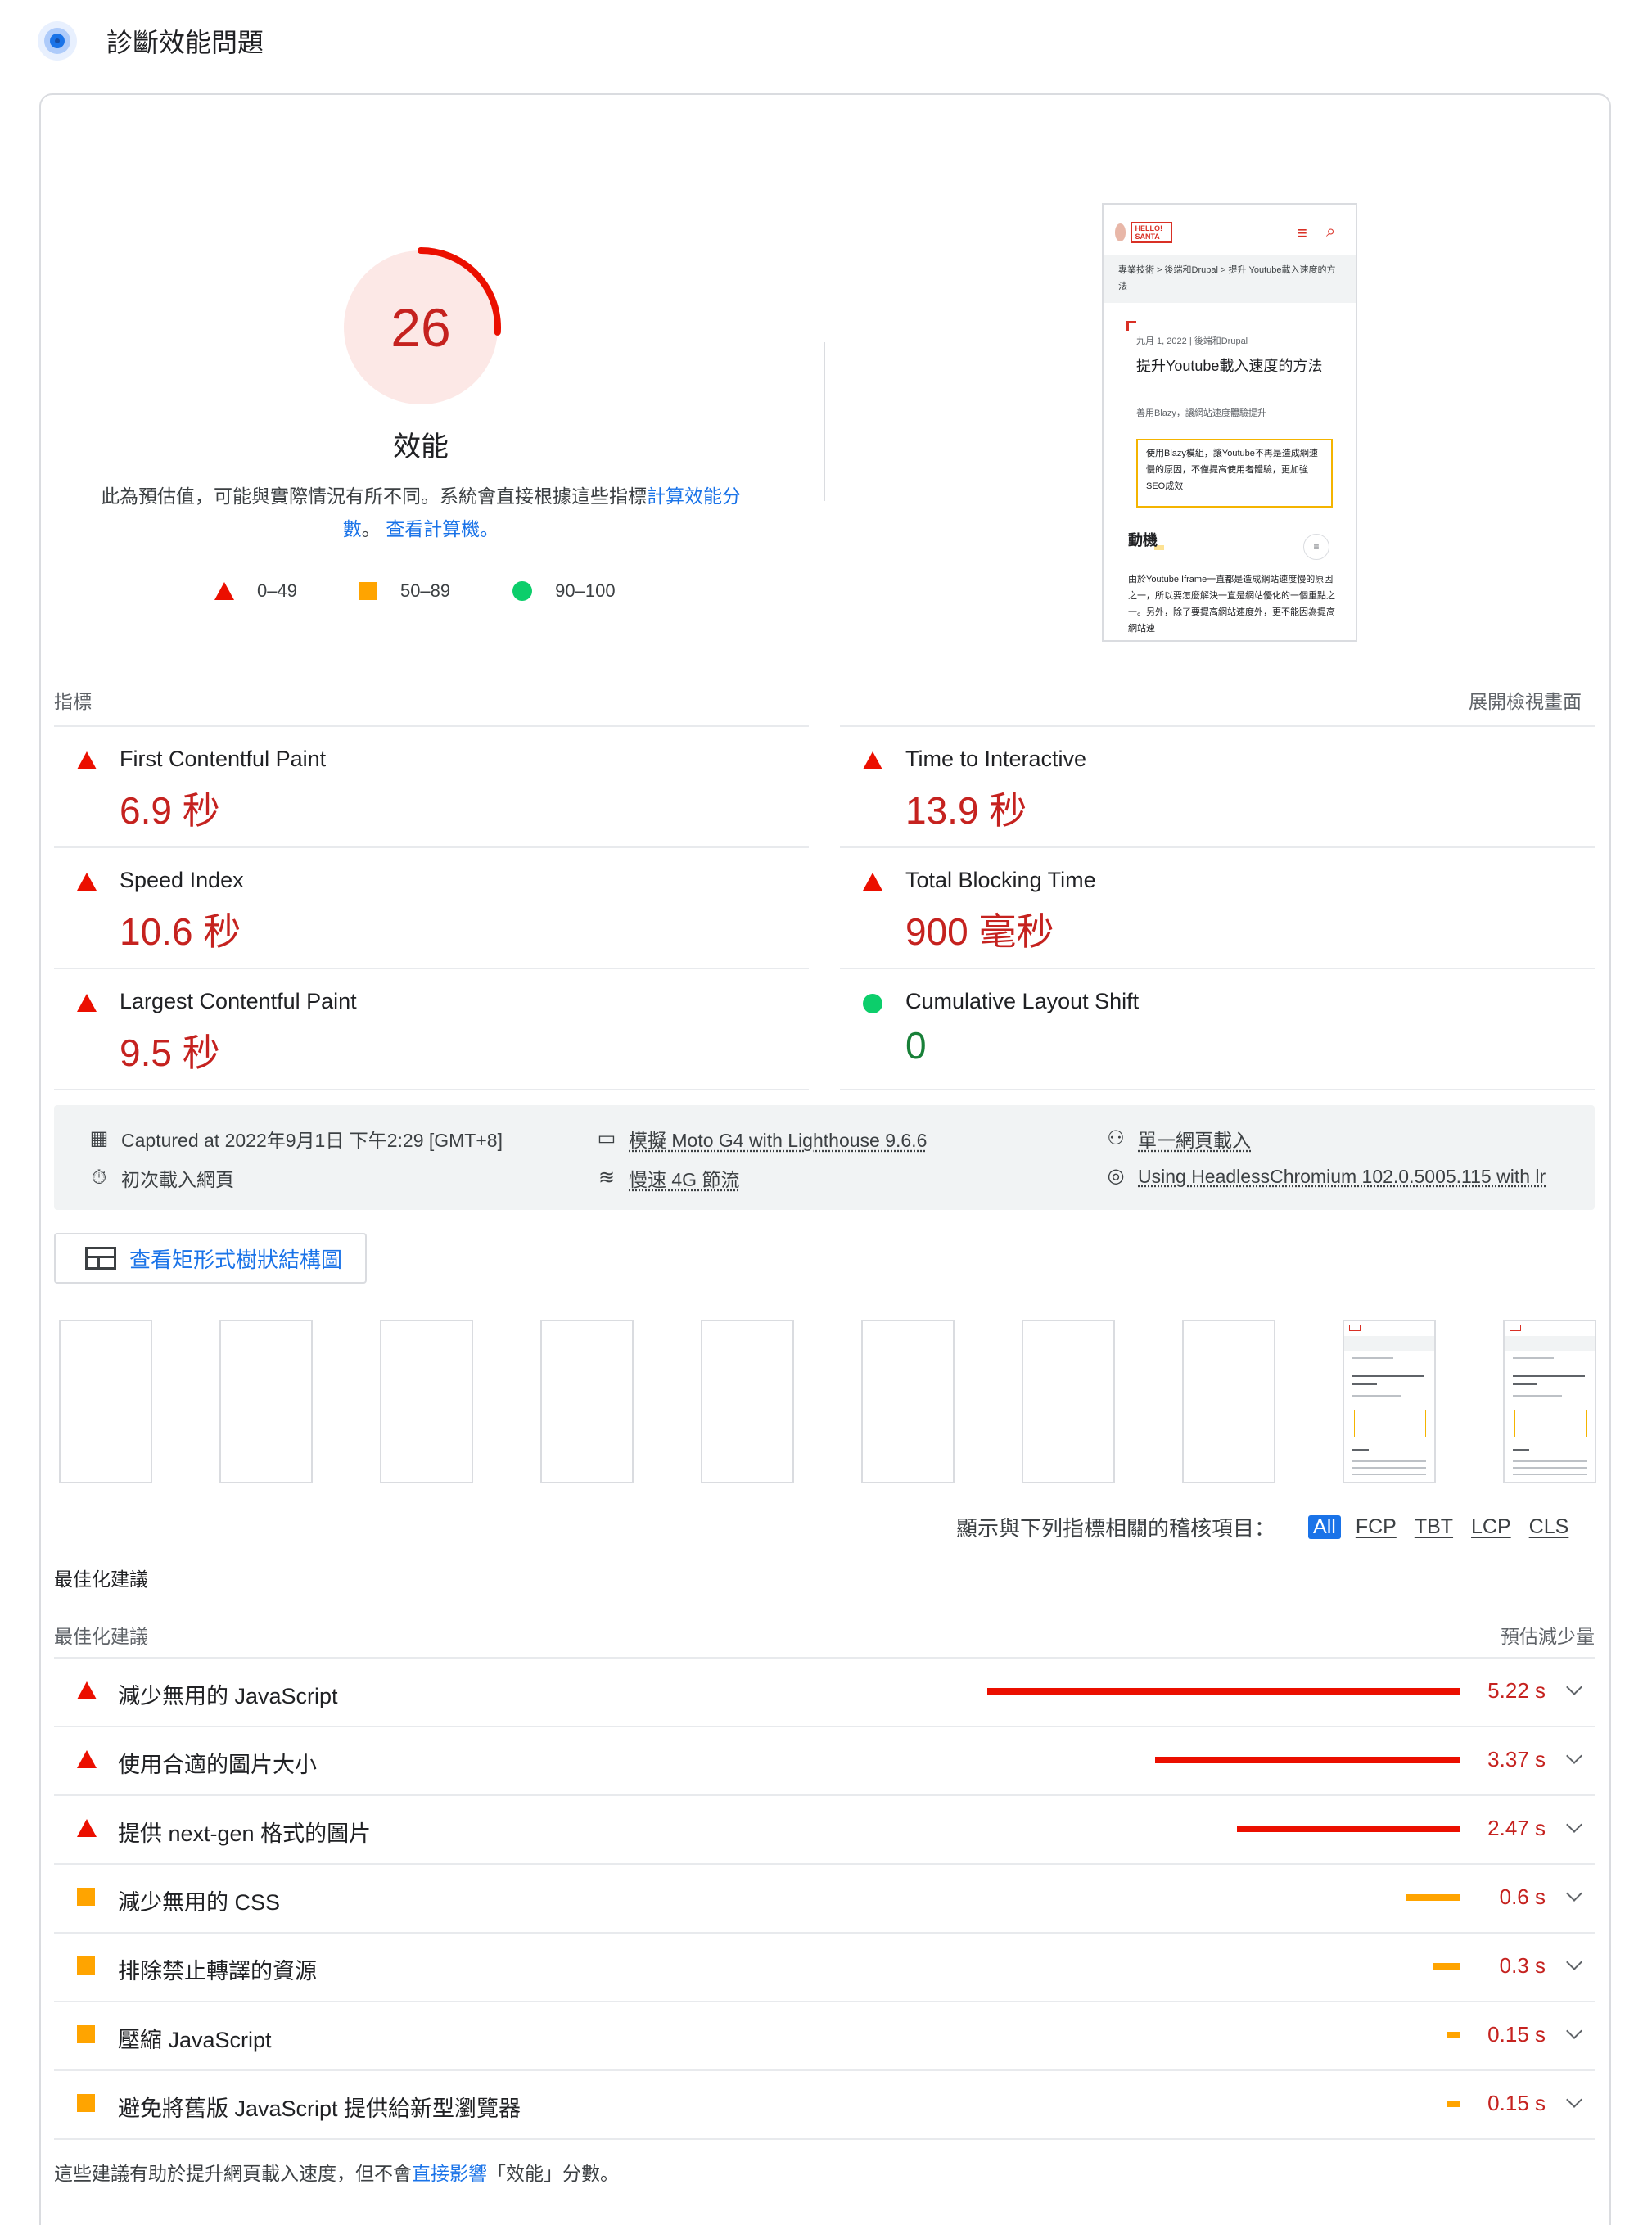  I want to click on page-load-type-text: 單一網頁載入, so click(1194, 1139).